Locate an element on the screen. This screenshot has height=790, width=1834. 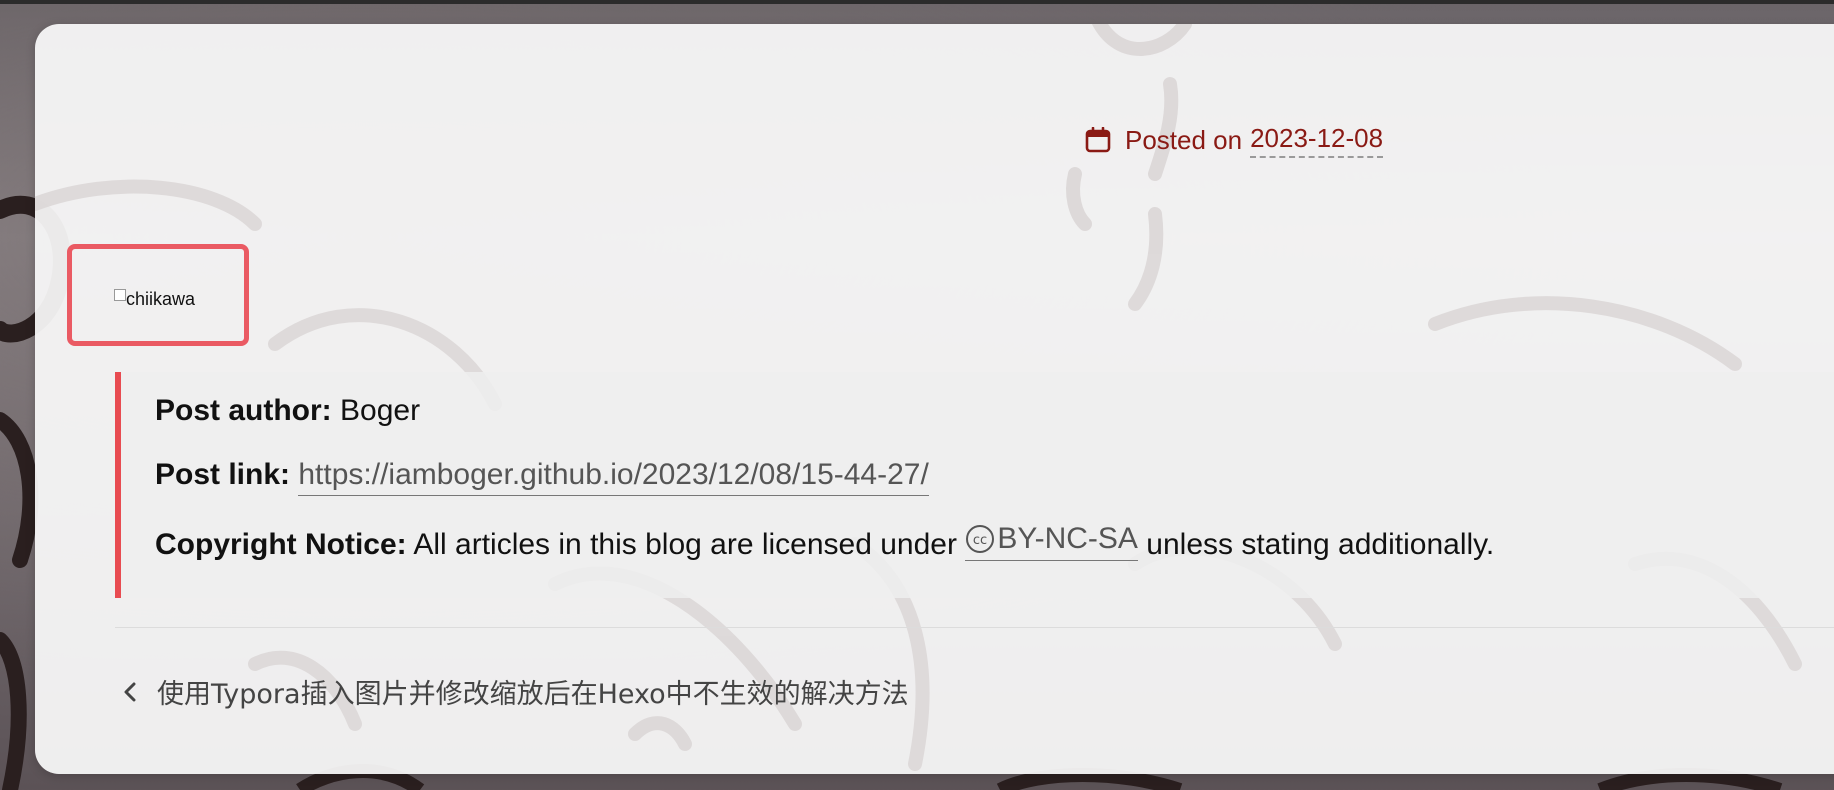
post-author-value: Boger is located at coordinates (380, 410).